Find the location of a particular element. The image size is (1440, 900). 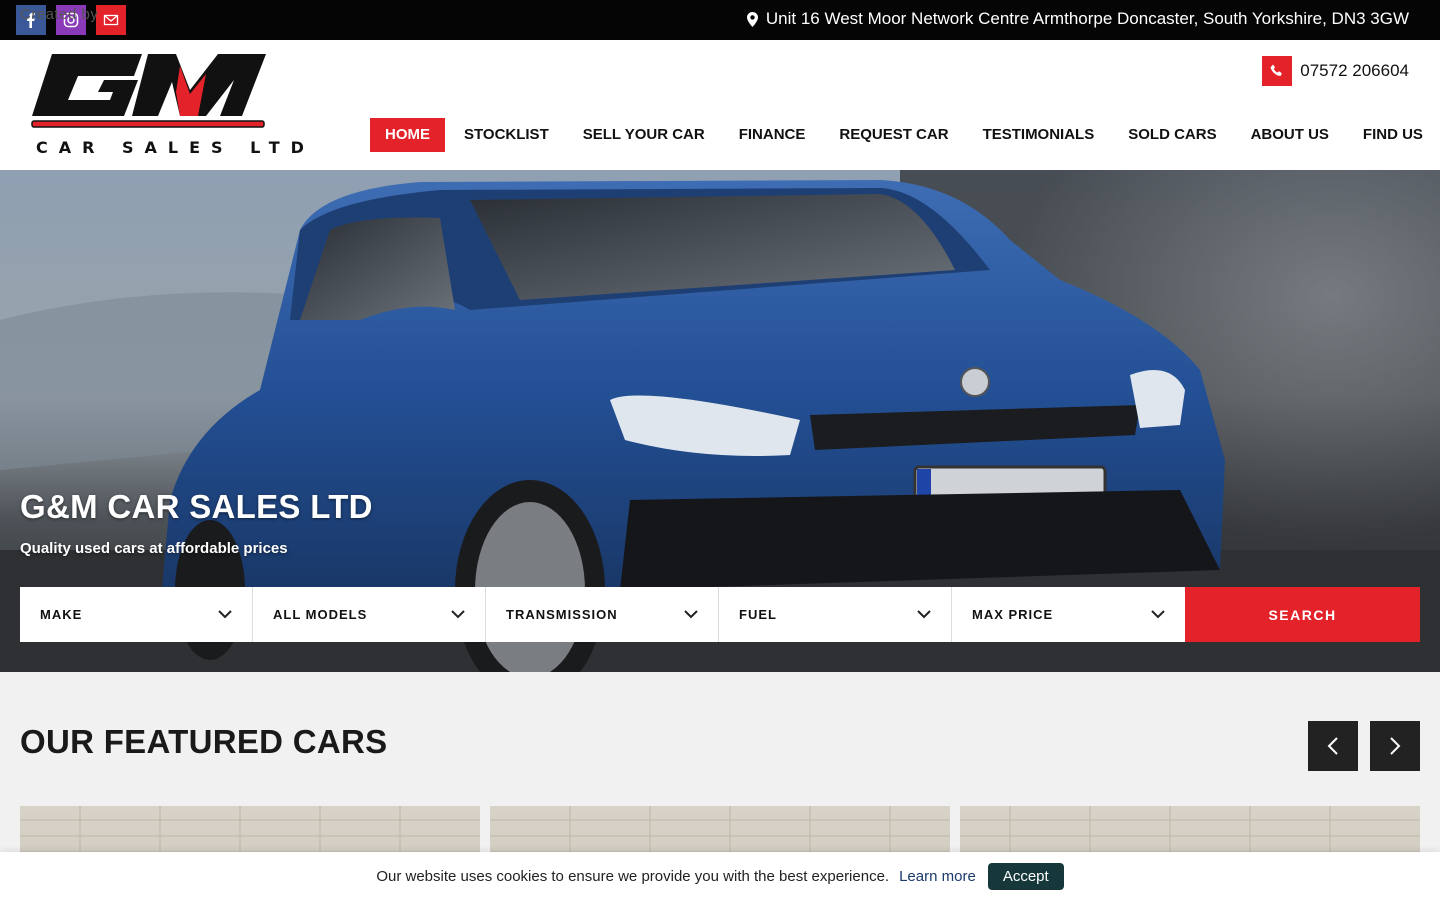

featured-cars-heading: OUR FEATURED CARS is located at coordinates (204, 741).